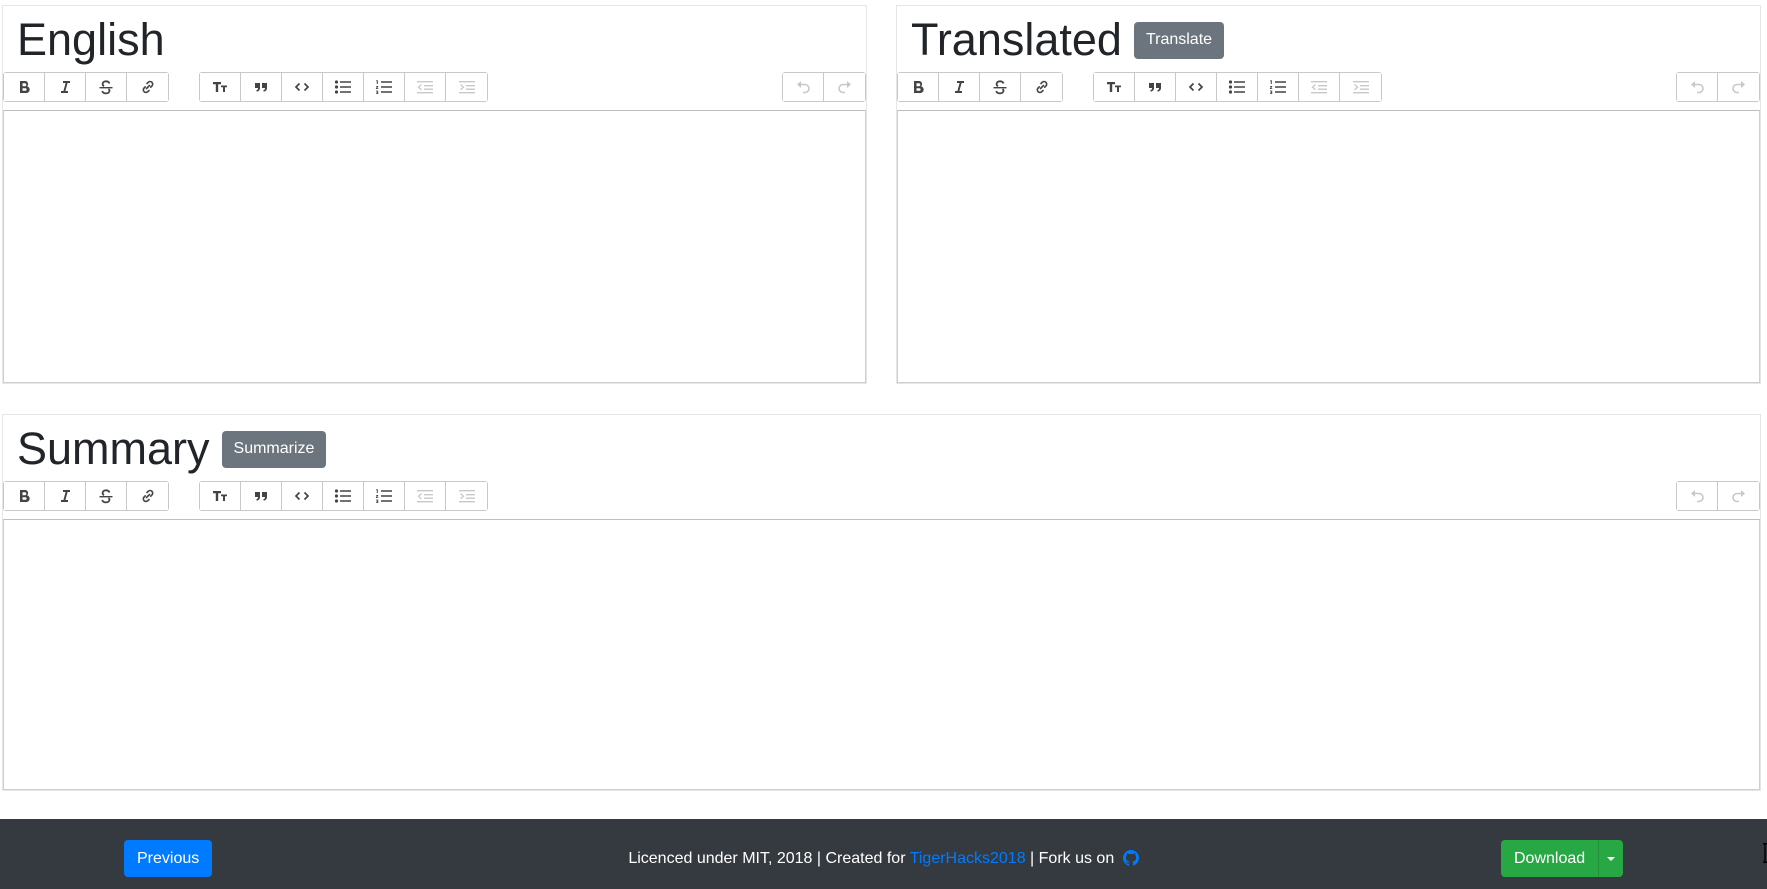 This screenshot has height=889, width=1767. What do you see at coordinates (1072, 858) in the screenshot?
I see `footer-text-suffix: | Fork us on` at bounding box center [1072, 858].